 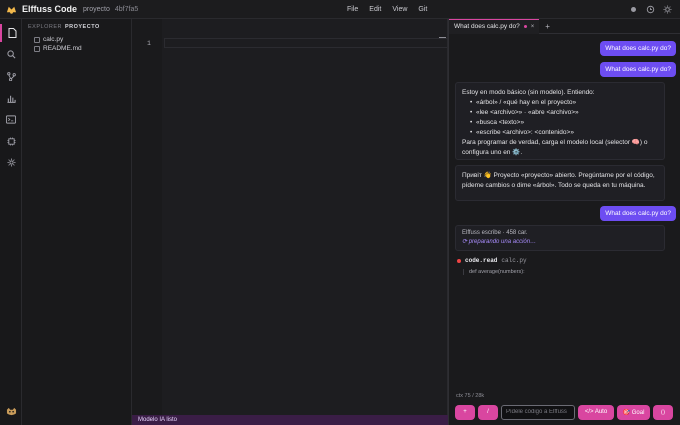 I want to click on close-tab-icon: ×, so click(x=533, y=27).